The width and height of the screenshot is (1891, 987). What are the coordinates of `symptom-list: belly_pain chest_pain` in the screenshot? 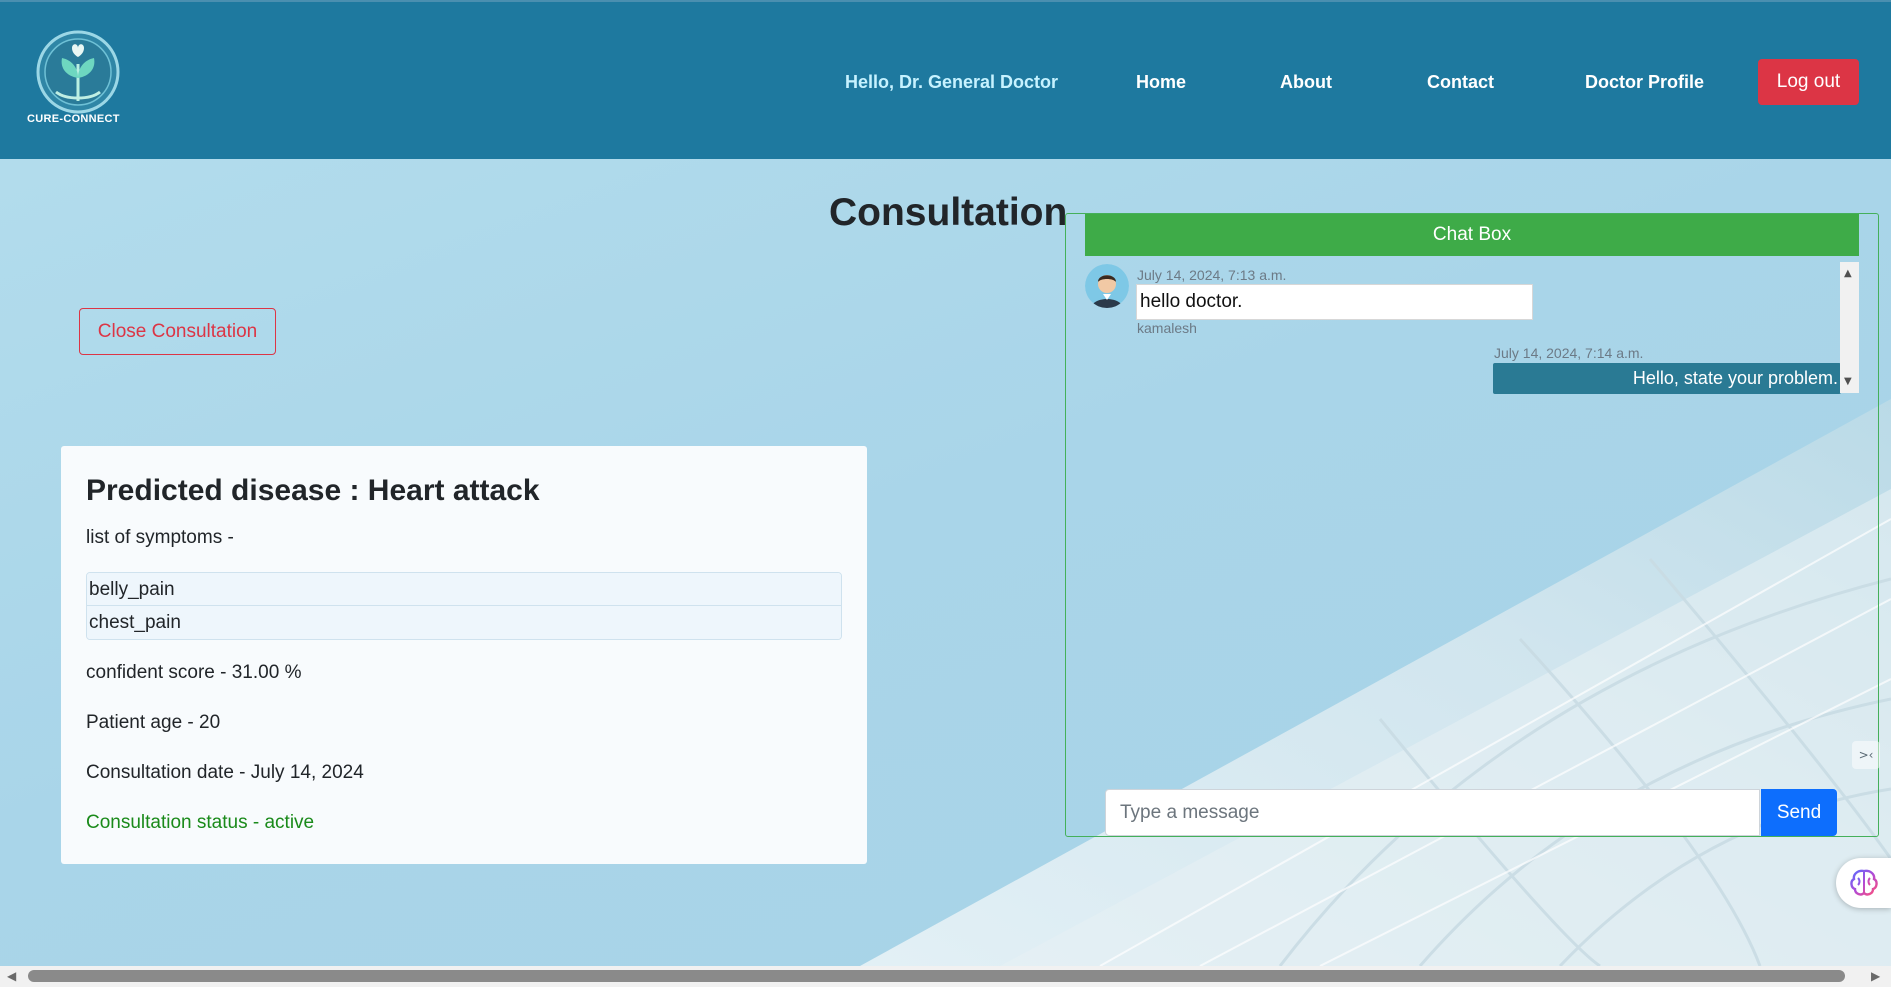 It's located at (464, 606).